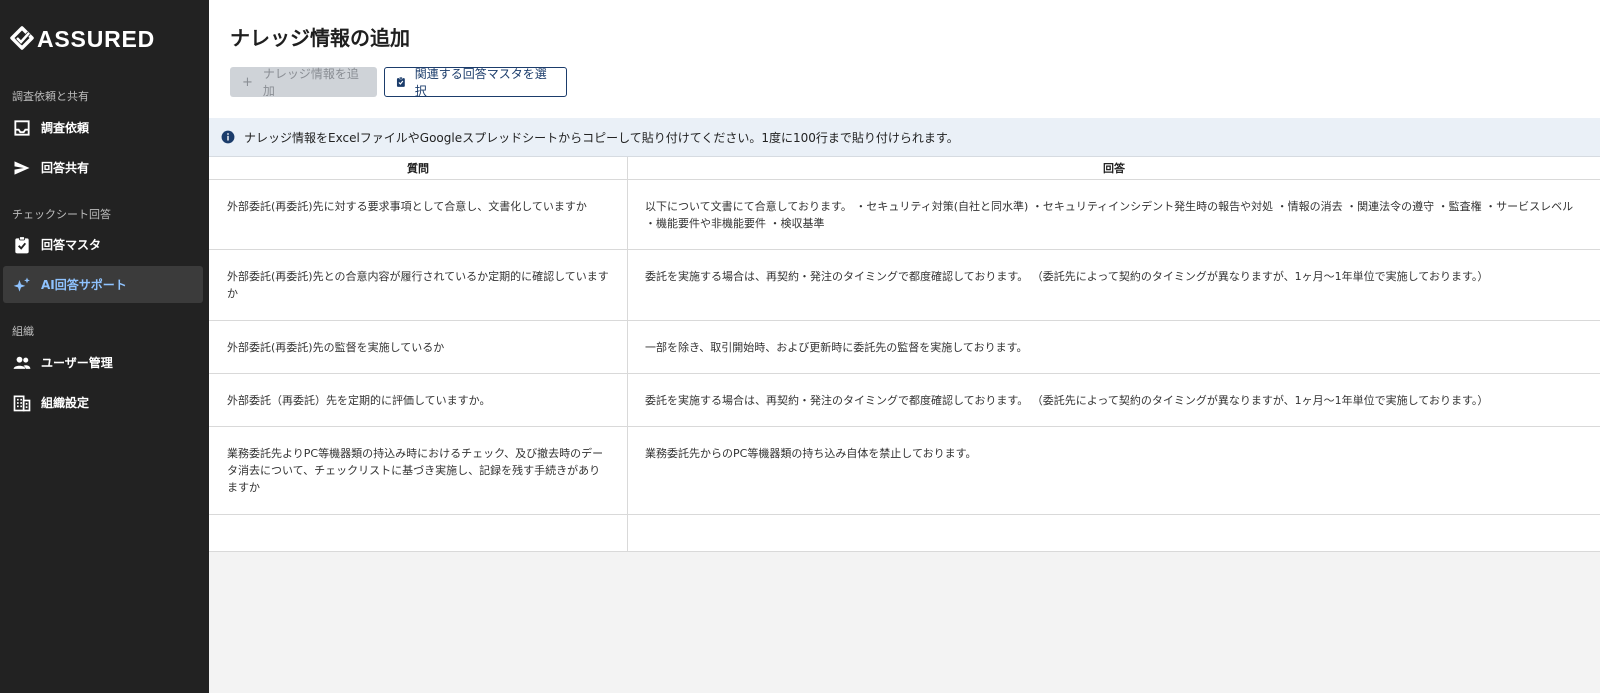  What do you see at coordinates (1114, 470) in the screenshot?
I see `answer-cell: 業務委託先からのPC等機器類の持ち込み自体を禁止しております。` at bounding box center [1114, 470].